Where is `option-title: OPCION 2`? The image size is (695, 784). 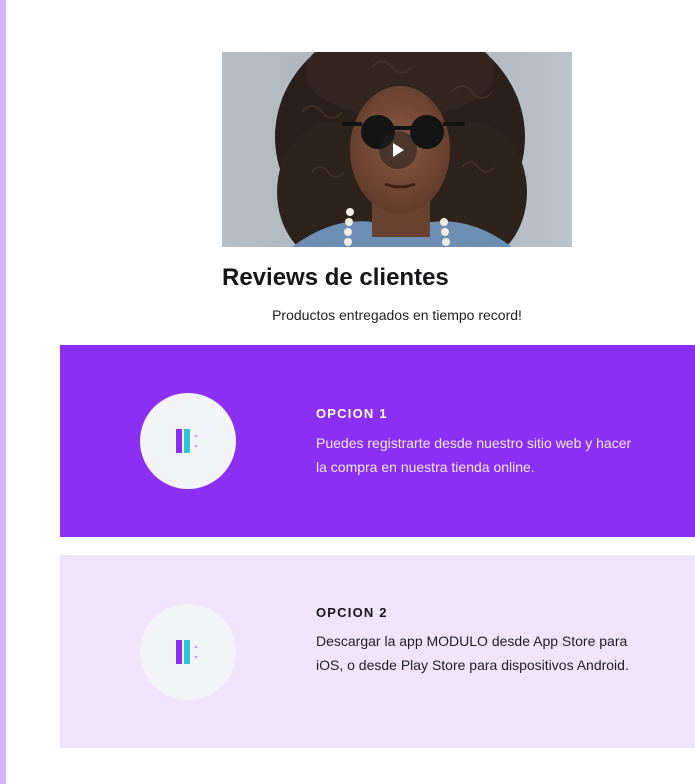 option-title: OPCION 2 is located at coordinates (352, 612).